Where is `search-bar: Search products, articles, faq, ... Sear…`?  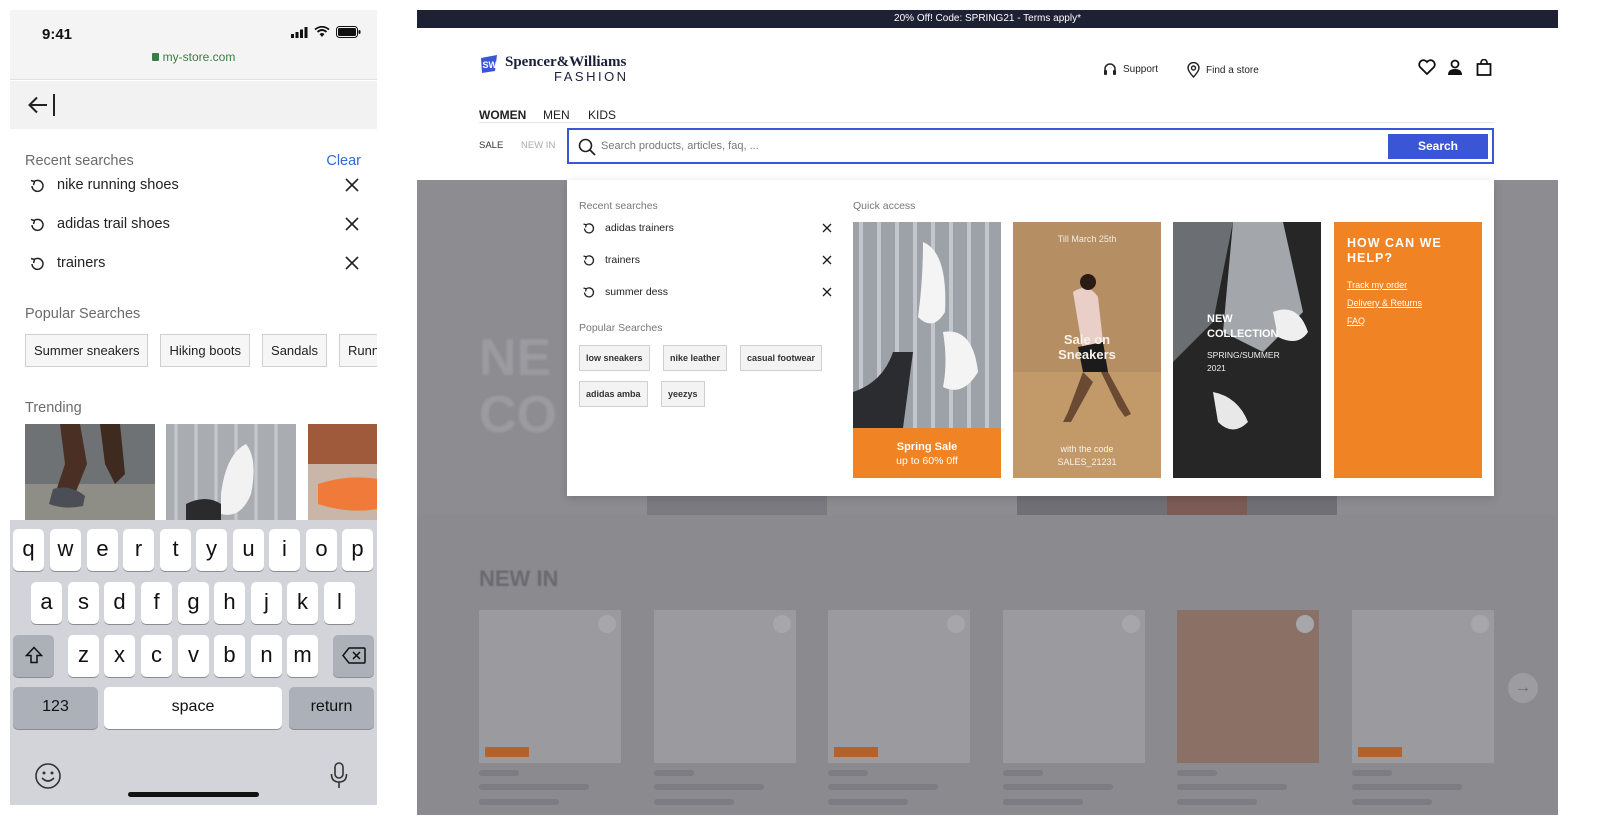 search-bar: Search products, articles, faq, ... Sear… is located at coordinates (1030, 146).